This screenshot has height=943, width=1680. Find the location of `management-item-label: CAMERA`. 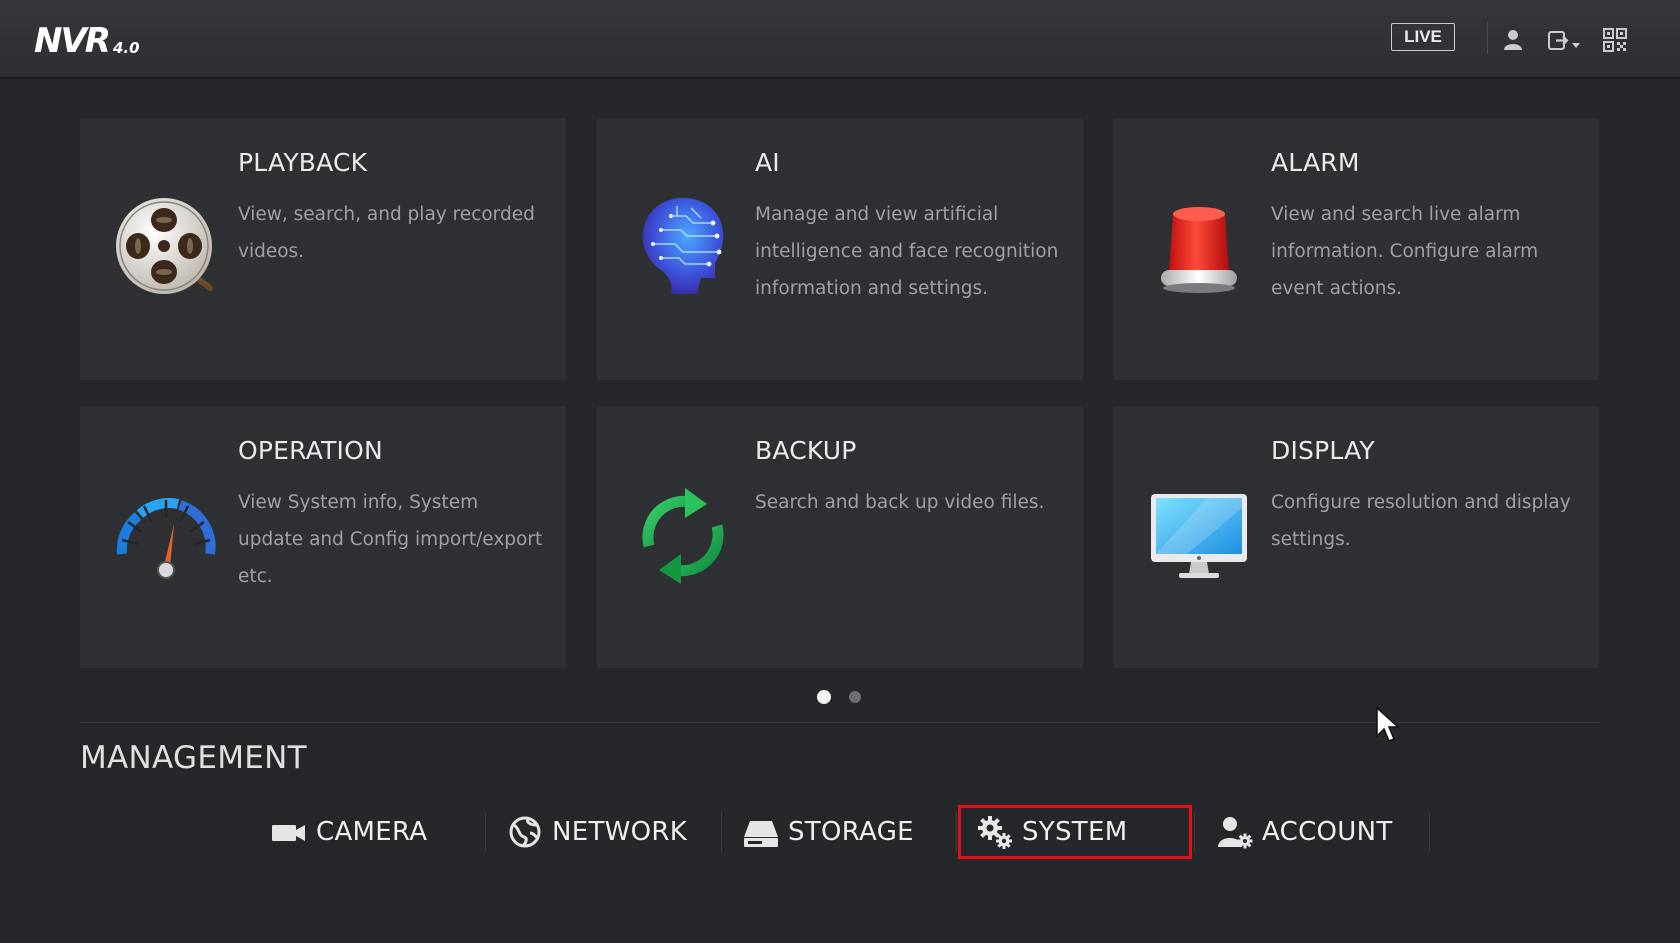

management-item-label: CAMERA is located at coordinates (372, 832).